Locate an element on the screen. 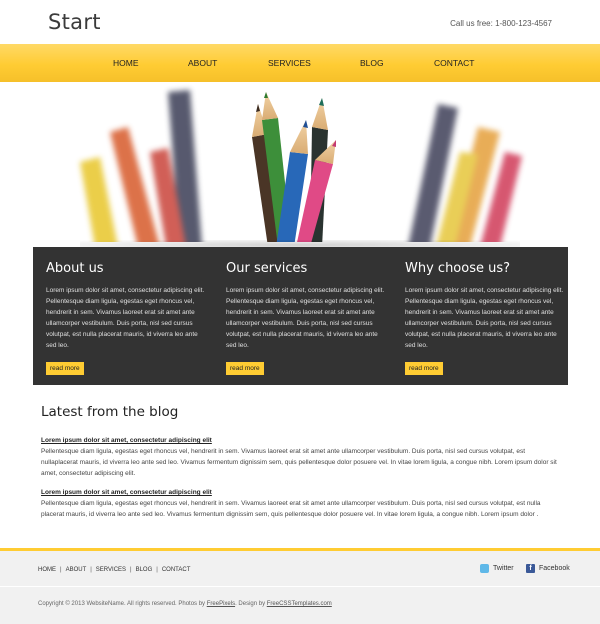 The image size is (600, 624). feature-title: Why choose us? is located at coordinates (458, 268).